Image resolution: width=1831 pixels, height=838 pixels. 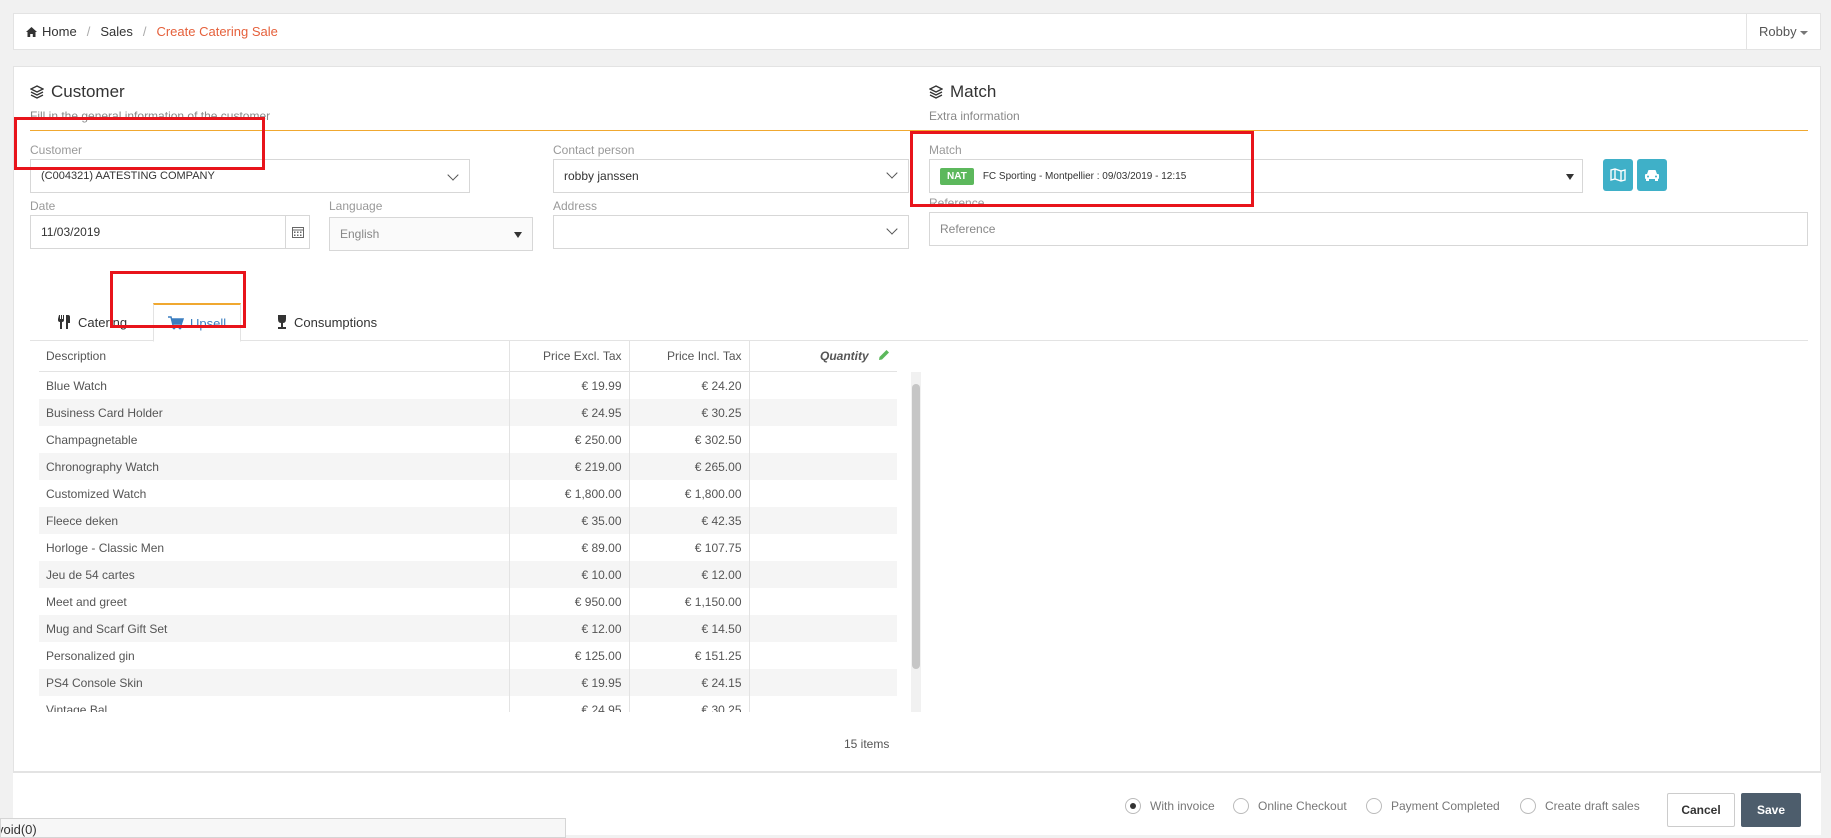 What do you see at coordinates (468, 439) in the screenshot?
I see `table-row: Champagnetable € 250.00 € 302.50` at bounding box center [468, 439].